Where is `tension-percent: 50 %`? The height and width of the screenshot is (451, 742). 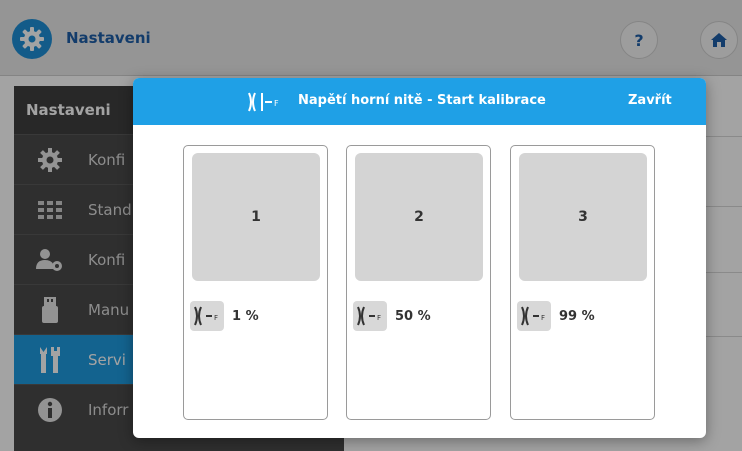 tension-percent: 50 % is located at coordinates (413, 316).